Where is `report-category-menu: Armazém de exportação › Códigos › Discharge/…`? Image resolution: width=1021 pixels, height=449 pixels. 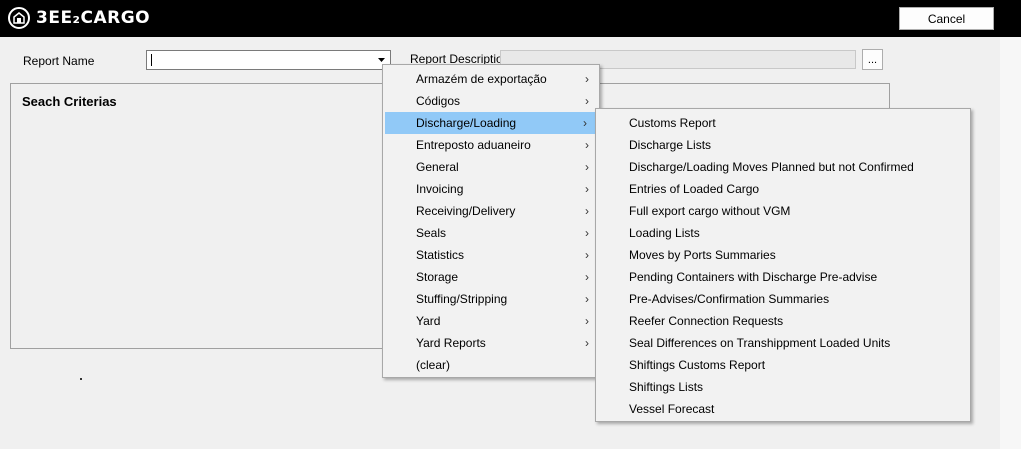 report-category-menu: Armazém de exportação › Códigos › Discharge/… is located at coordinates (491, 221).